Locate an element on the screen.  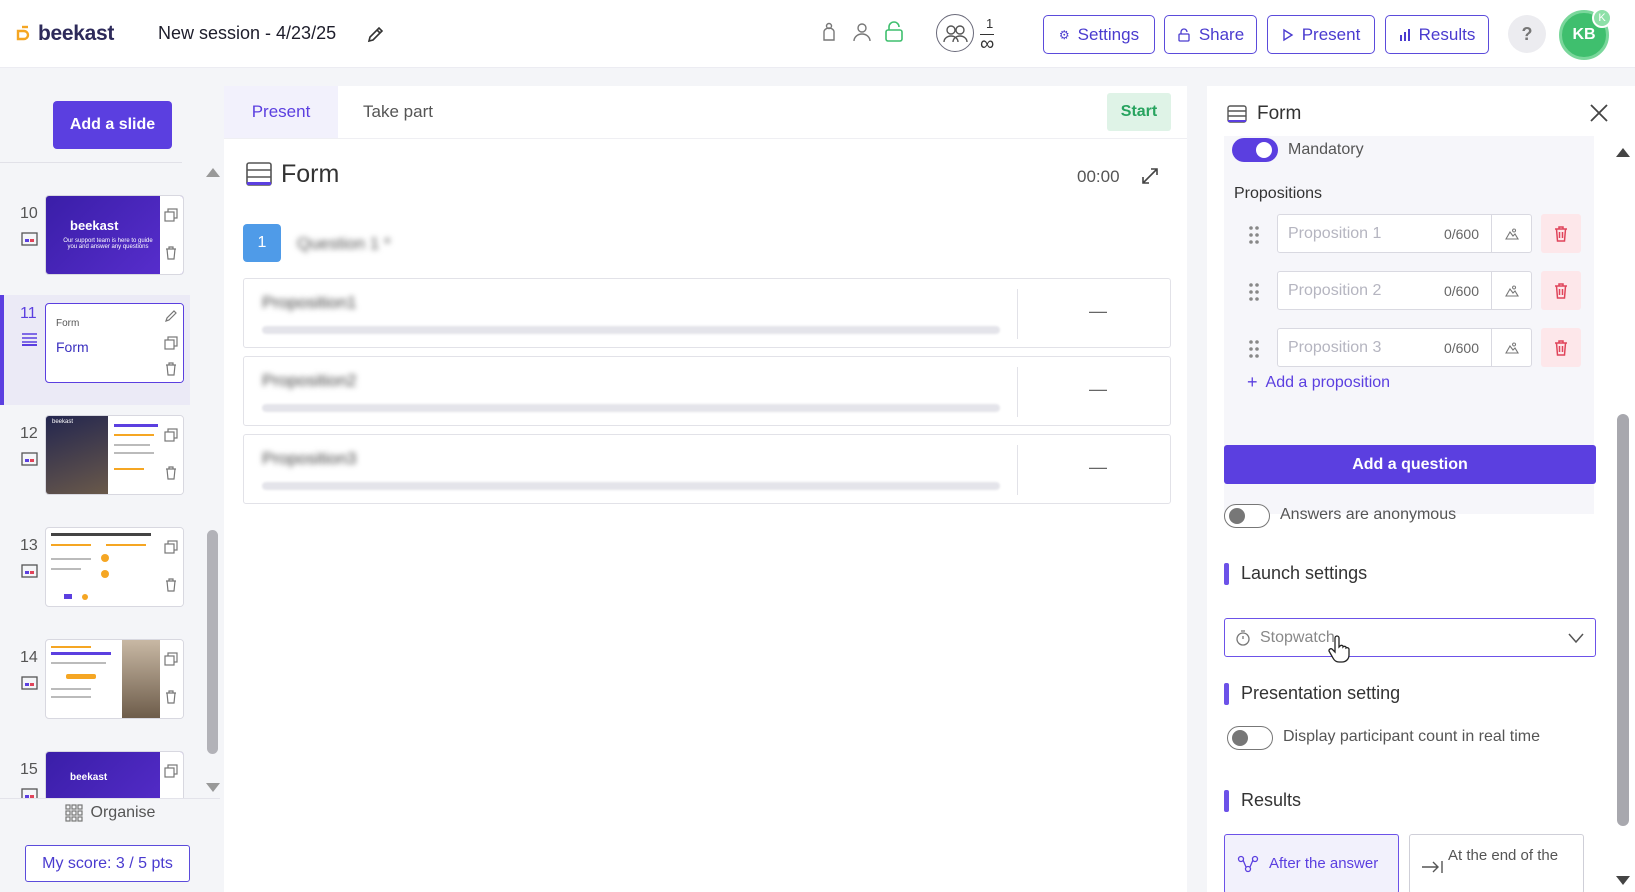
anonymous-toggle is located at coordinates (1247, 516).